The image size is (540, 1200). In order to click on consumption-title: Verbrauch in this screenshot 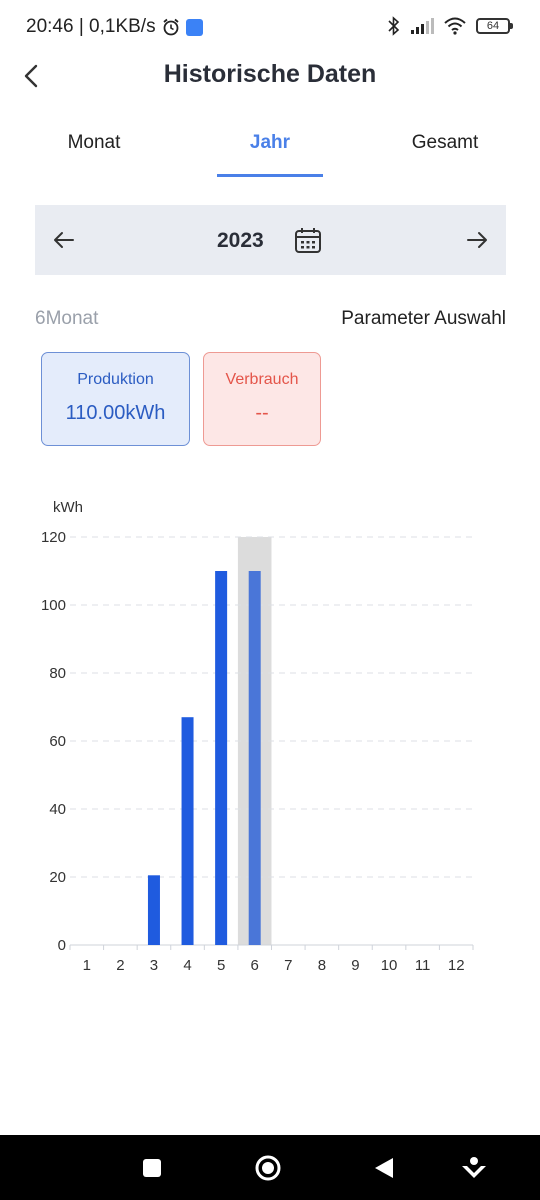, I will do `click(262, 379)`.